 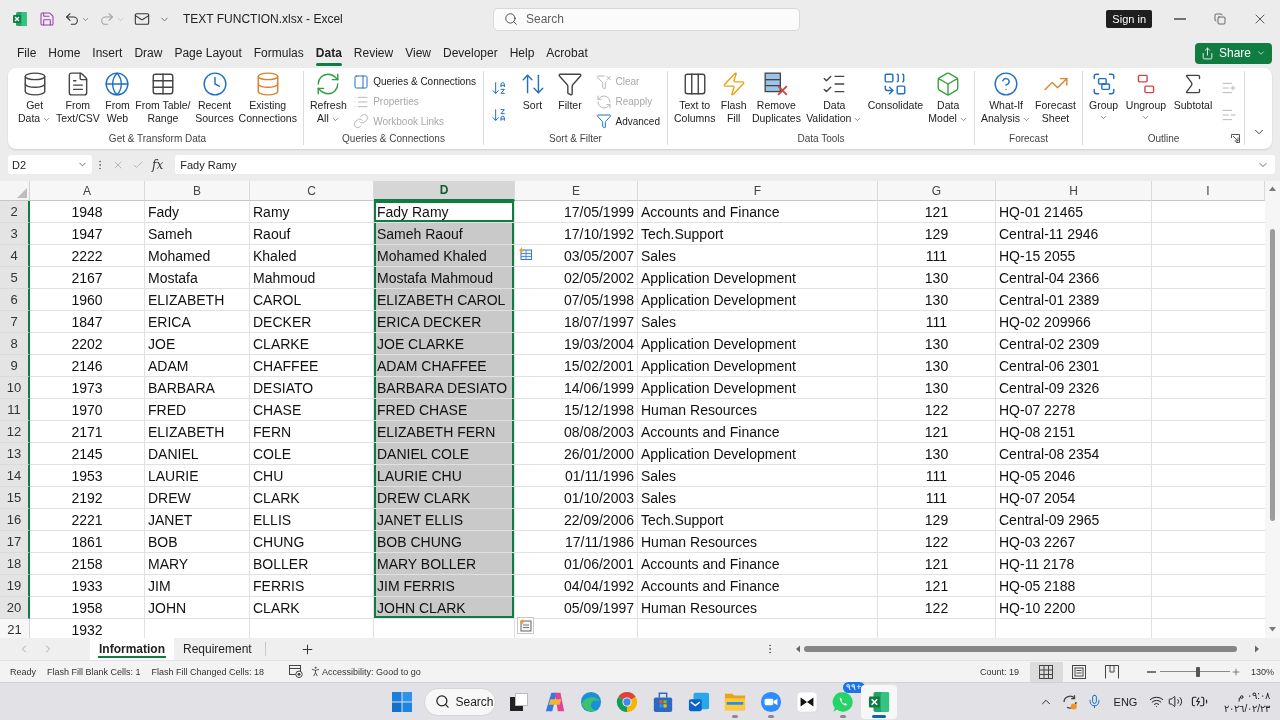 What do you see at coordinates (444, 432) in the screenshot?
I see `spreadsheet-cell: ELIZABETH FERN` at bounding box center [444, 432].